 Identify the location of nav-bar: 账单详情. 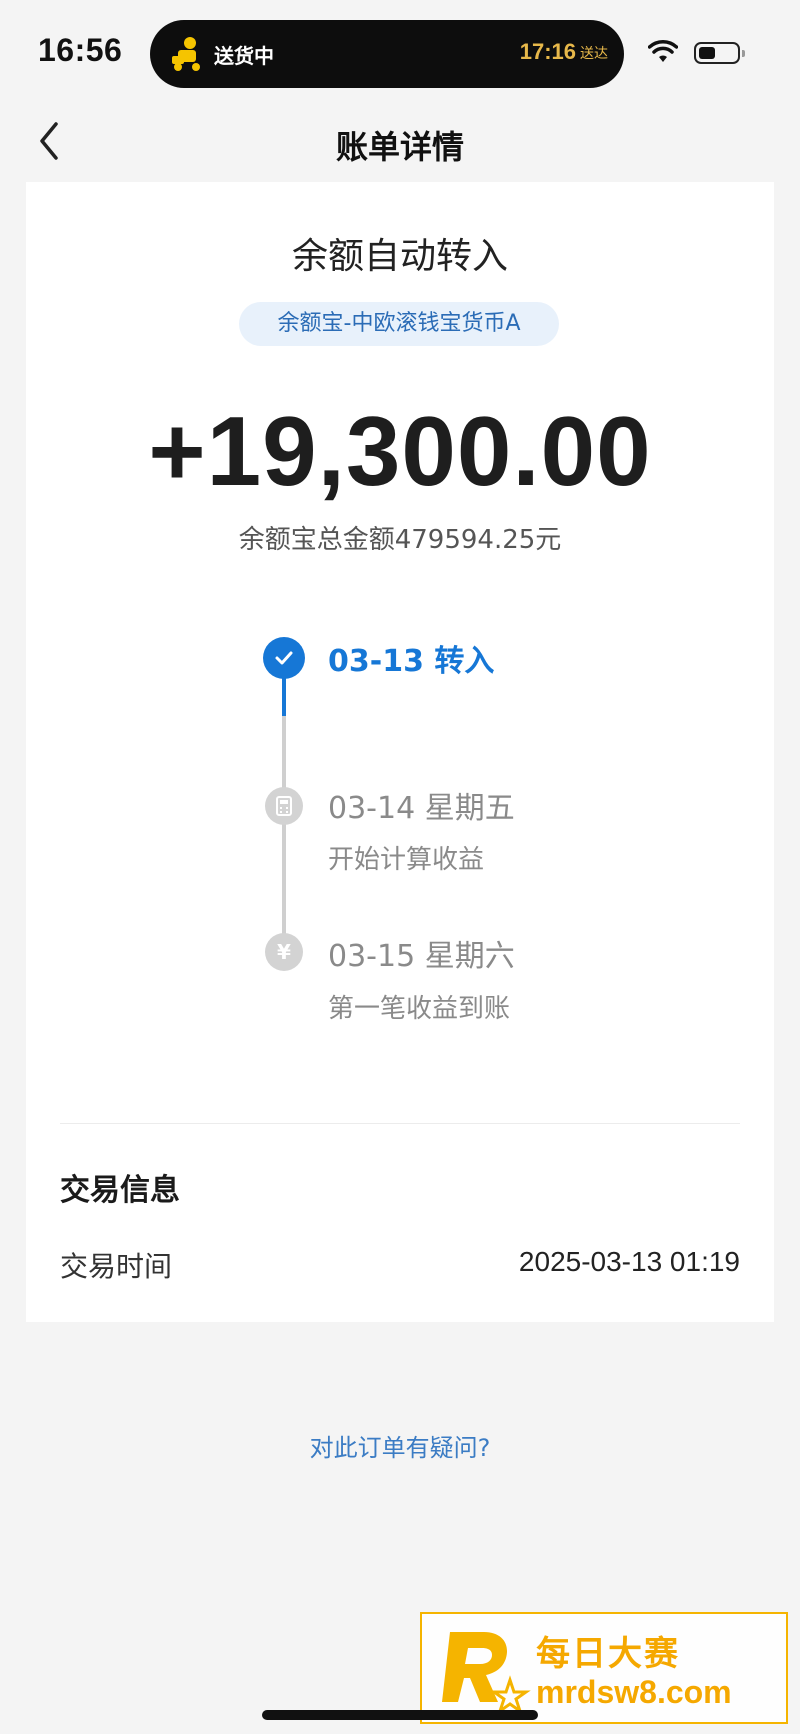
(400, 141).